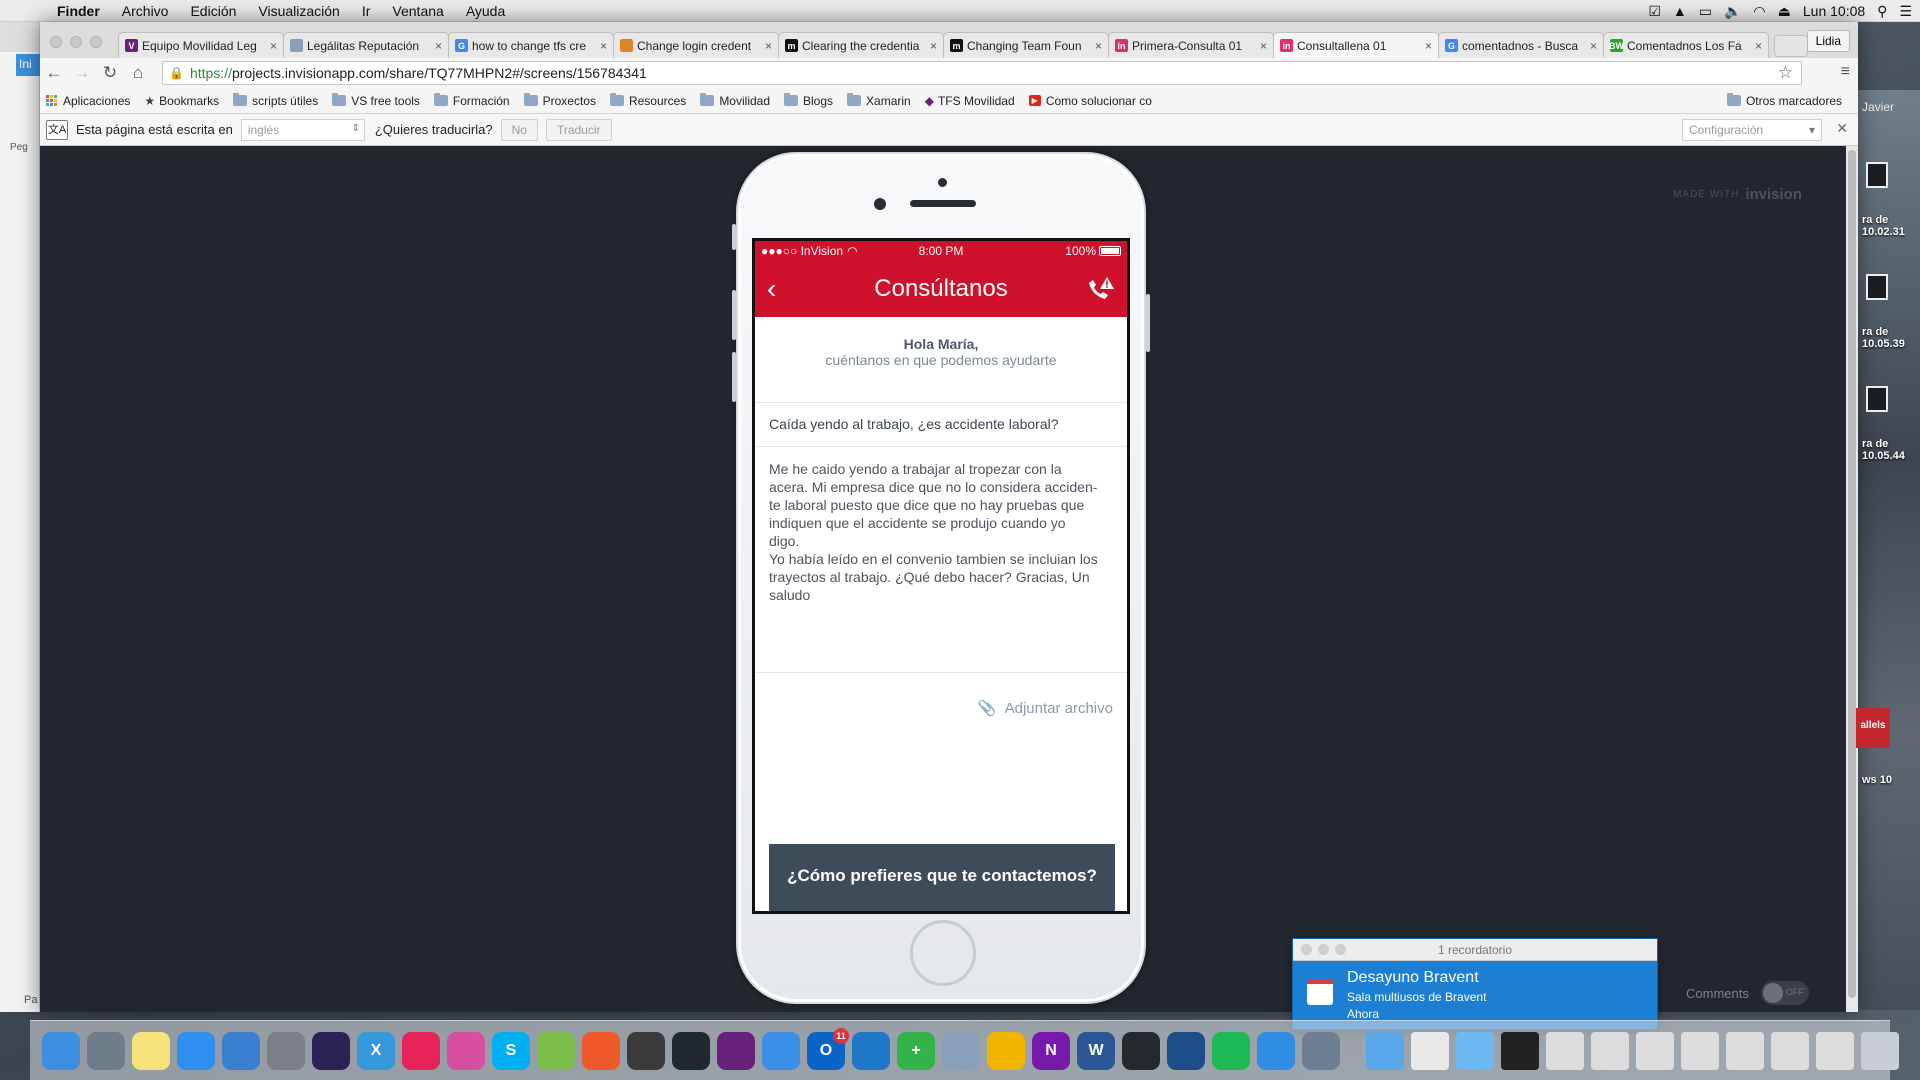 This screenshot has height=1080, width=1920. What do you see at coordinates (556, 1050) in the screenshot?
I see `android-studio-icon` at bounding box center [556, 1050].